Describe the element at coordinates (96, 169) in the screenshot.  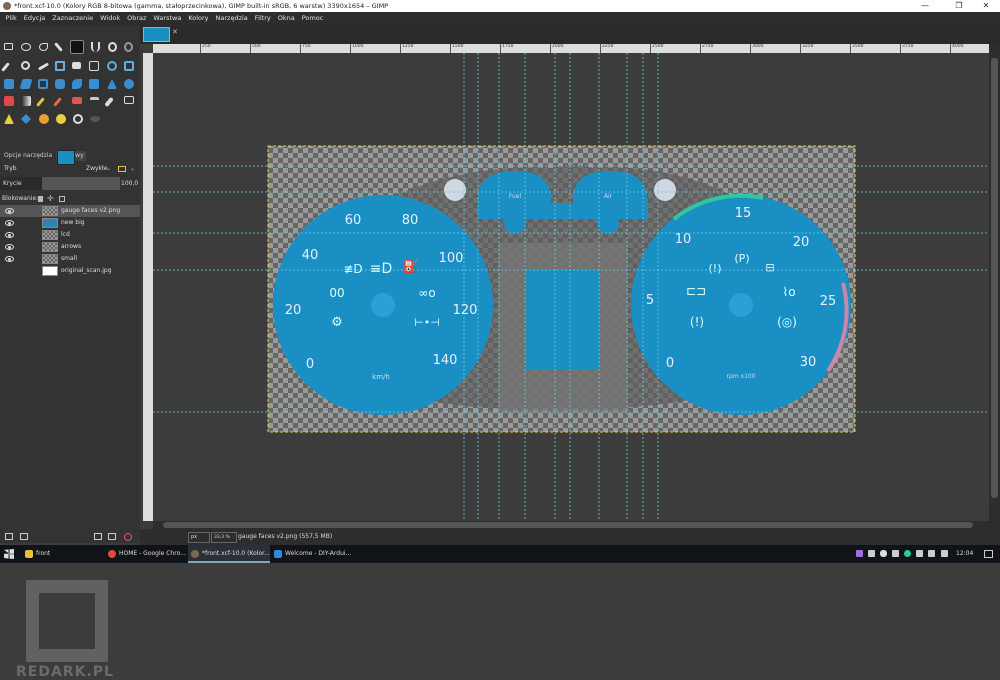
I see `mode-select: Zwykłe` at that location.